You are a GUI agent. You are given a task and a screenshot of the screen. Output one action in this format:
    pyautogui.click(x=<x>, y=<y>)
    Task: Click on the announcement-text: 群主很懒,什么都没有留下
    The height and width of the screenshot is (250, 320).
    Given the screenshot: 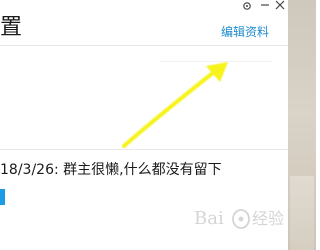 What is the action you would take?
    pyautogui.click(x=142, y=170)
    